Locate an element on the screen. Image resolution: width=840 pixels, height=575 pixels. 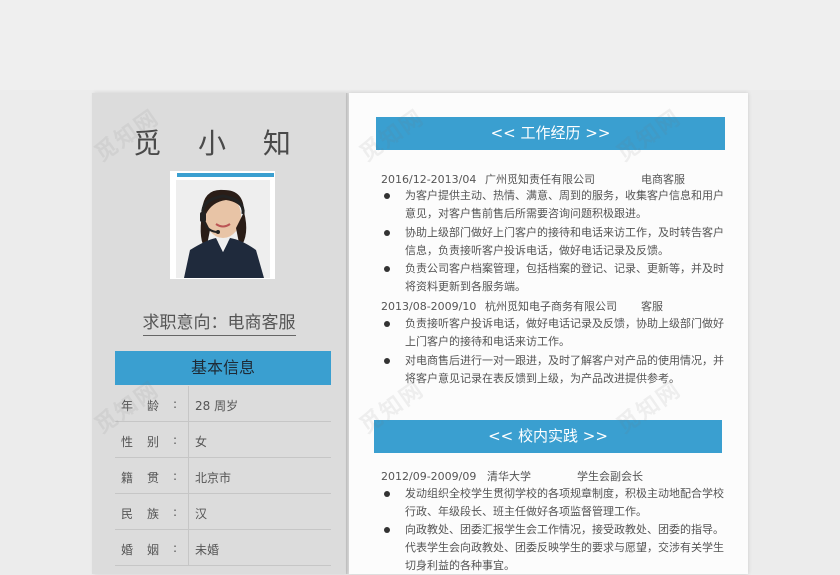
job-entry-2: 2013/08-2009/10 杭州觅知电子商务有限公司 客服 is located at coordinates (522, 306).